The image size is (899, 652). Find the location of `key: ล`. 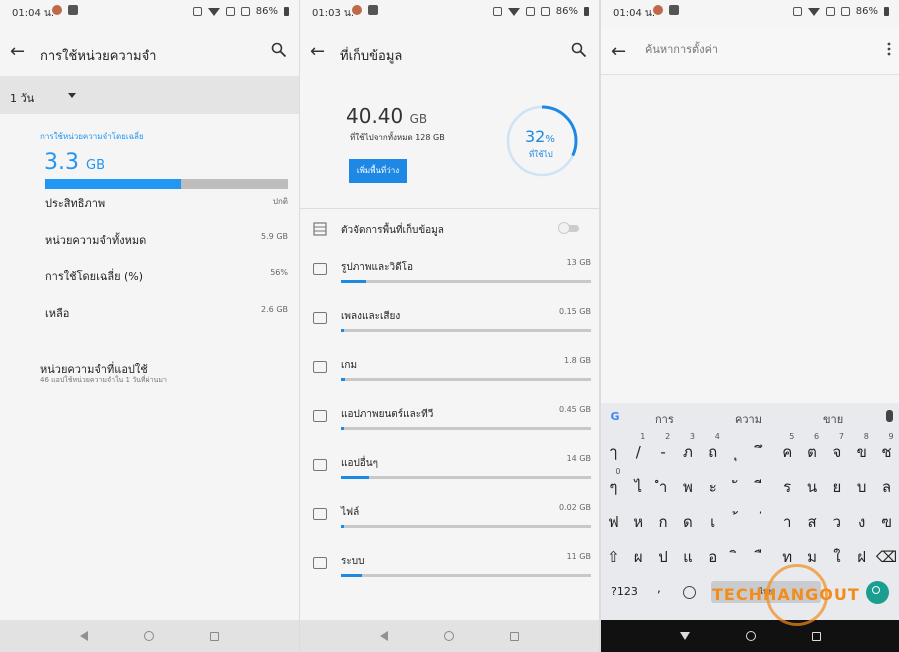

key: ล is located at coordinates (886, 487).